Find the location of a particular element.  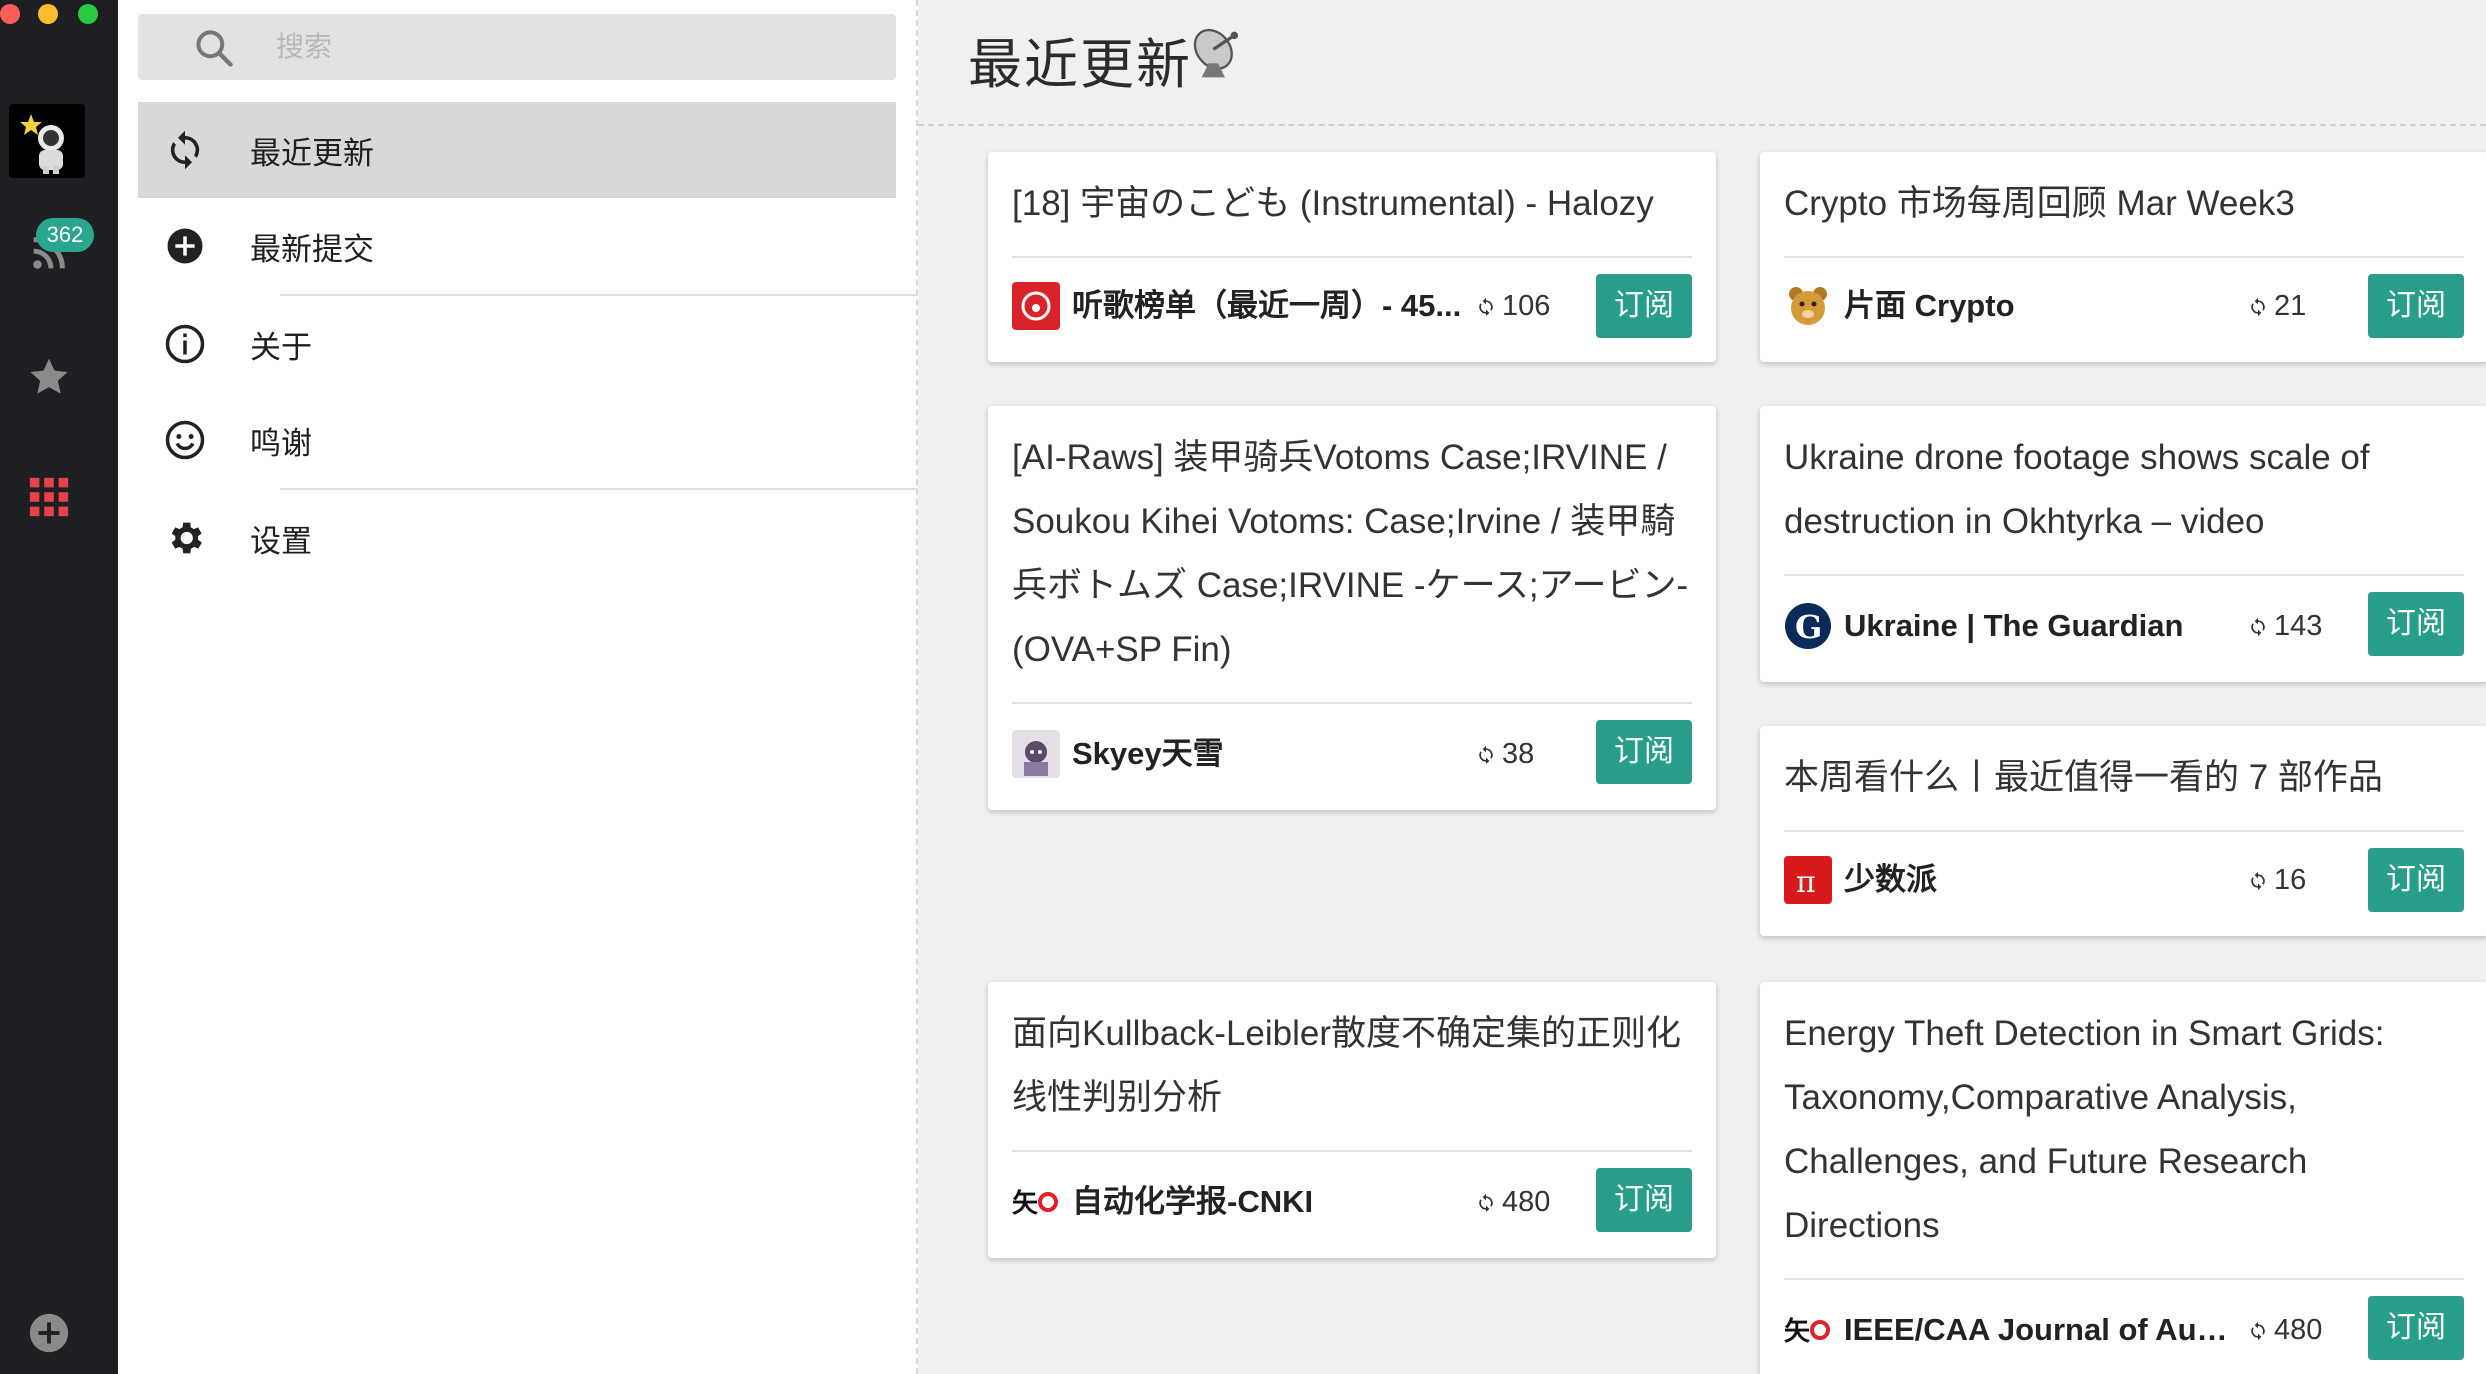

nav-item-thanks: 鸣谢 is located at coordinates (517, 440).